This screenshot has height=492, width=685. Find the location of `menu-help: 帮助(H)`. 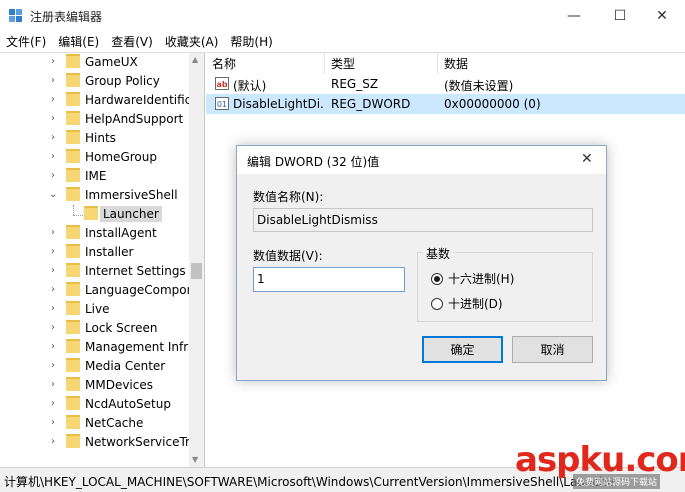

menu-help: 帮助(H) is located at coordinates (251, 41).